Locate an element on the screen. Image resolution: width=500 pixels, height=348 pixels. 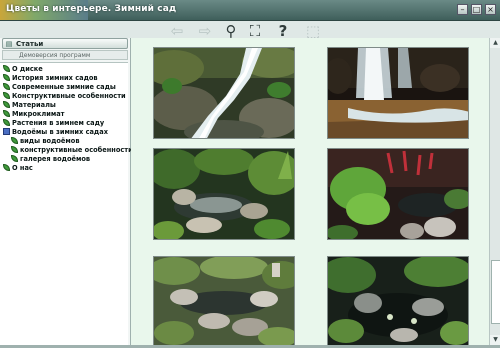
tab-articles-label: Статьи is located at coordinates (30, 44).